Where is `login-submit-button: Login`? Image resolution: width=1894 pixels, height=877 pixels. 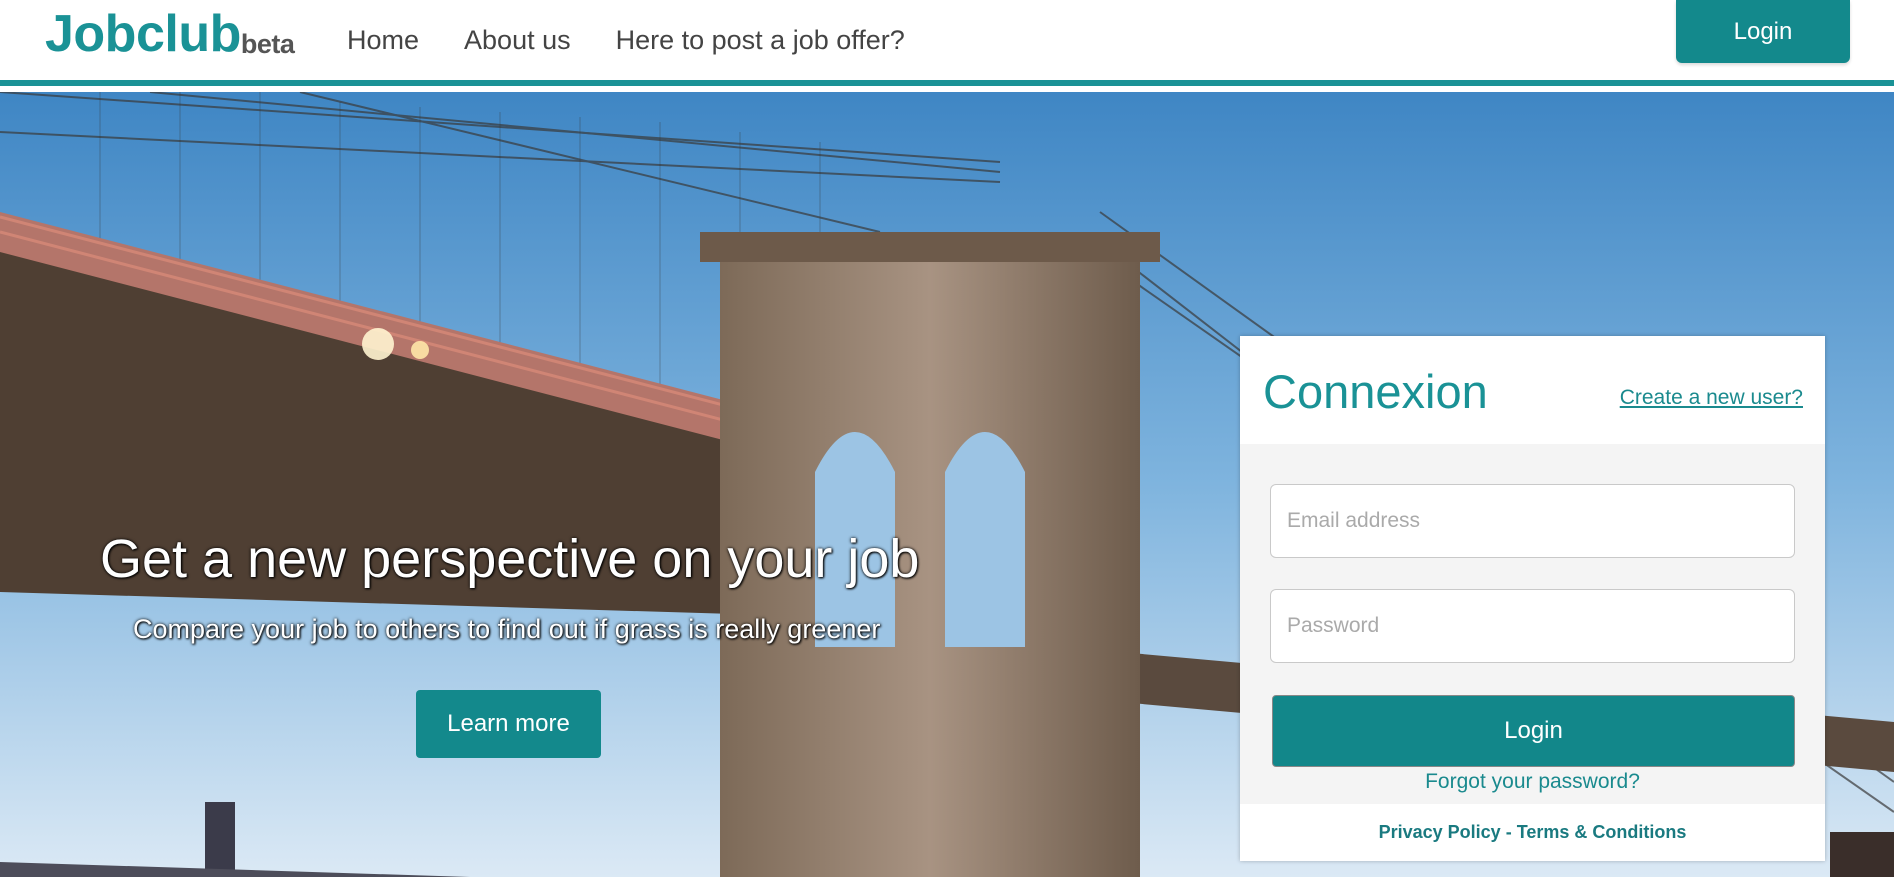
login-submit-button: Login is located at coordinates (1533, 731).